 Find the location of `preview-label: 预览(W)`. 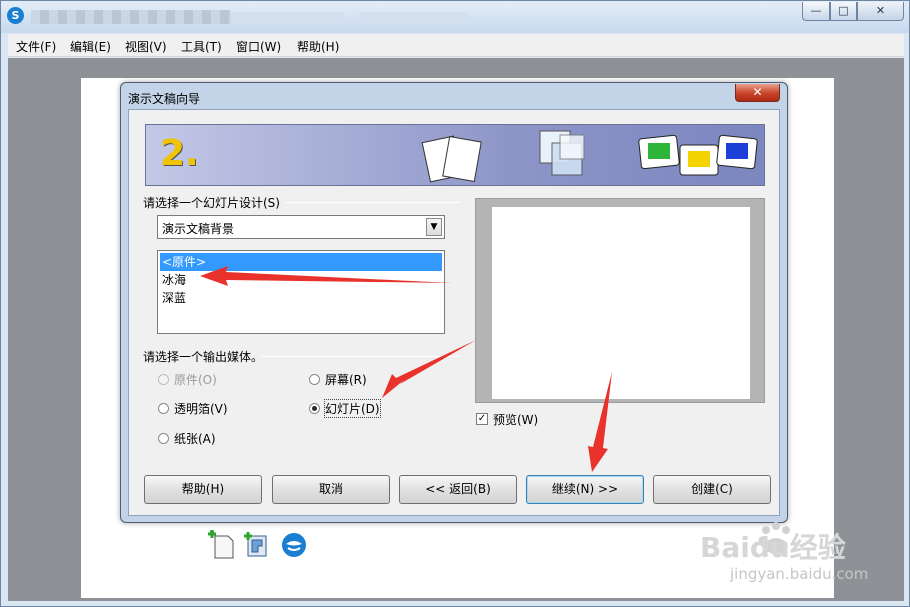

preview-label: 预览(W) is located at coordinates (516, 420).